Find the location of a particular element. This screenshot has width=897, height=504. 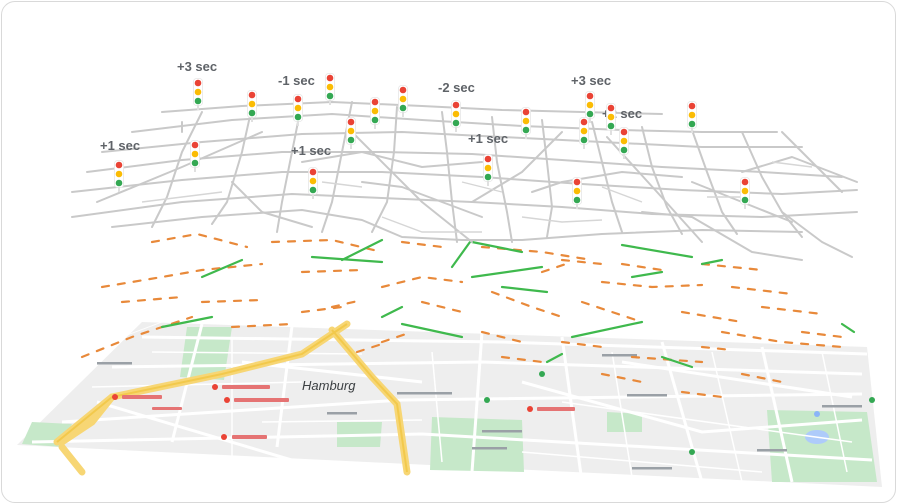

park-area is located at coordinates (477, 444).